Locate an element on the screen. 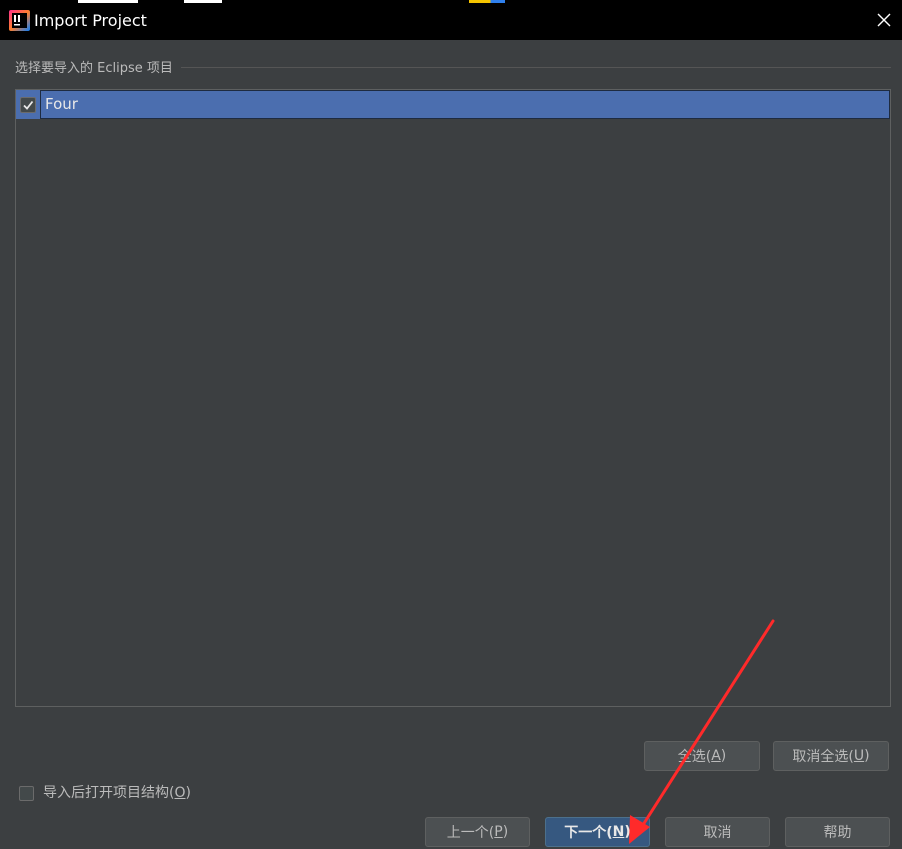  next-label-prefix: 下一个( is located at coordinates (588, 833).